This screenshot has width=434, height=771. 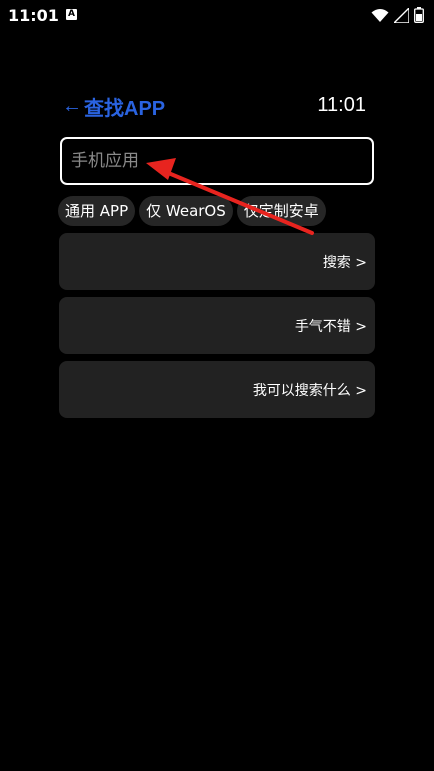 What do you see at coordinates (217, 15) in the screenshot?
I see `status-bar: 11:01 A` at bounding box center [217, 15].